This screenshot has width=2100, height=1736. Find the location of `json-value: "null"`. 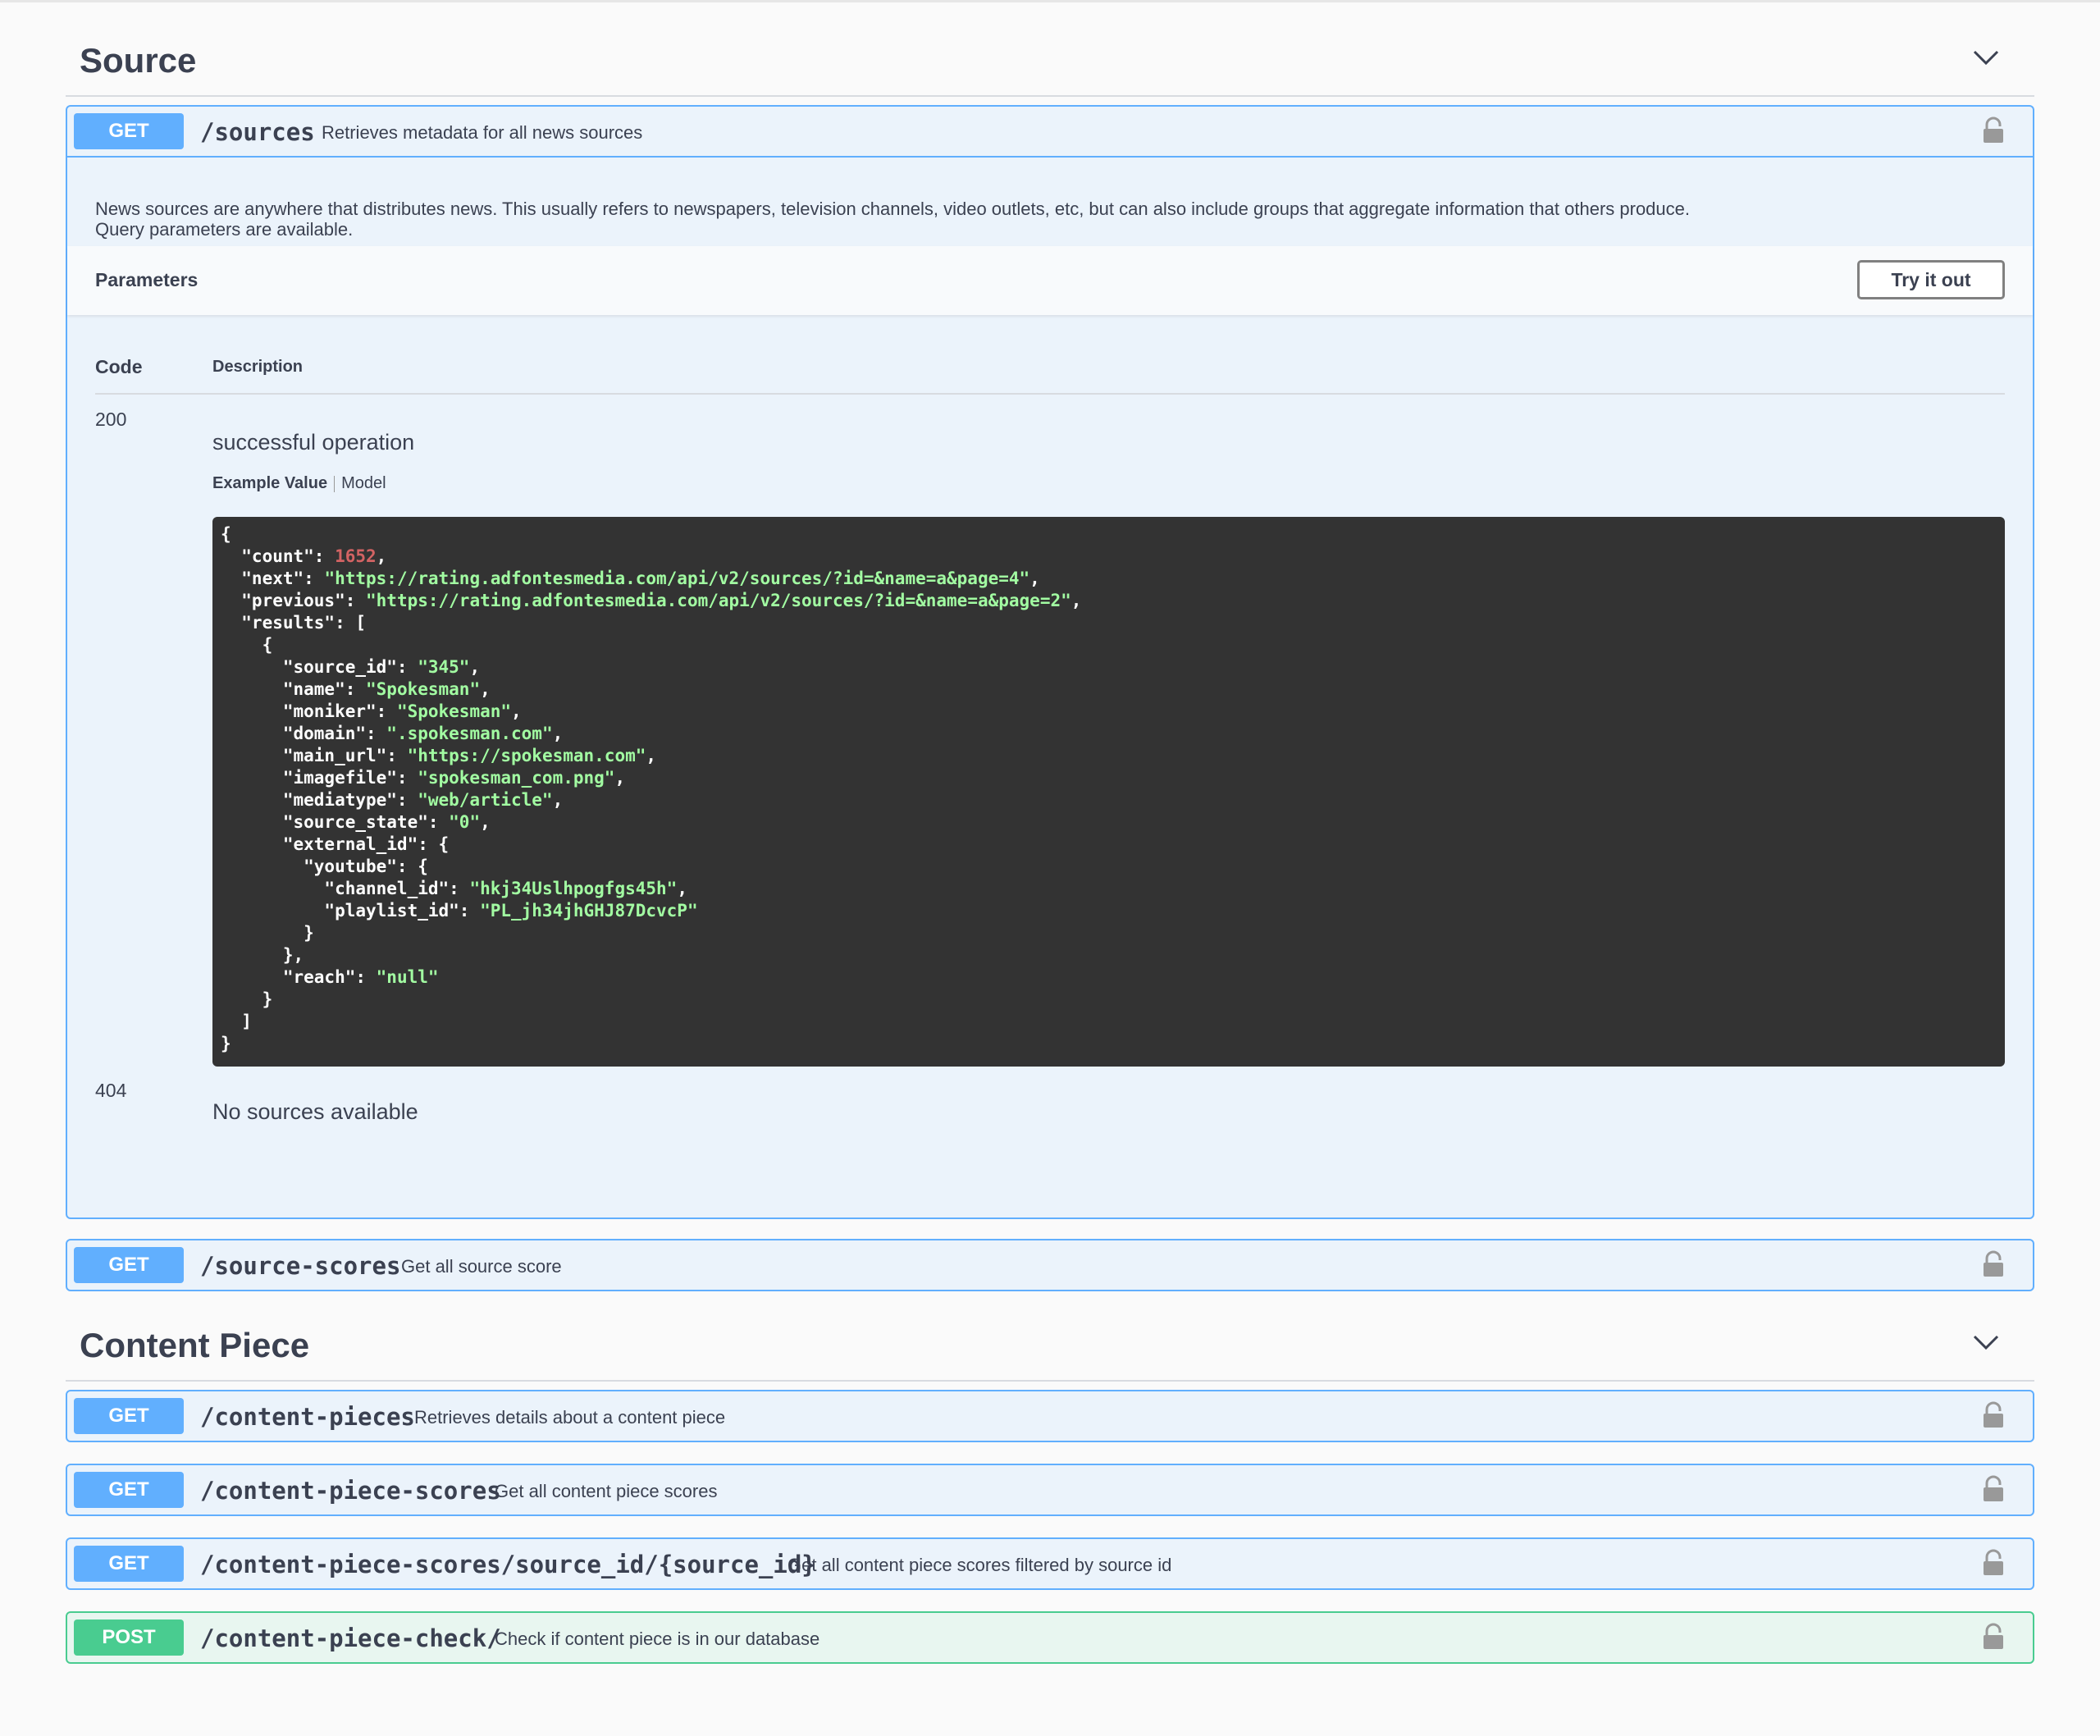

json-value: "null" is located at coordinates (408, 977).